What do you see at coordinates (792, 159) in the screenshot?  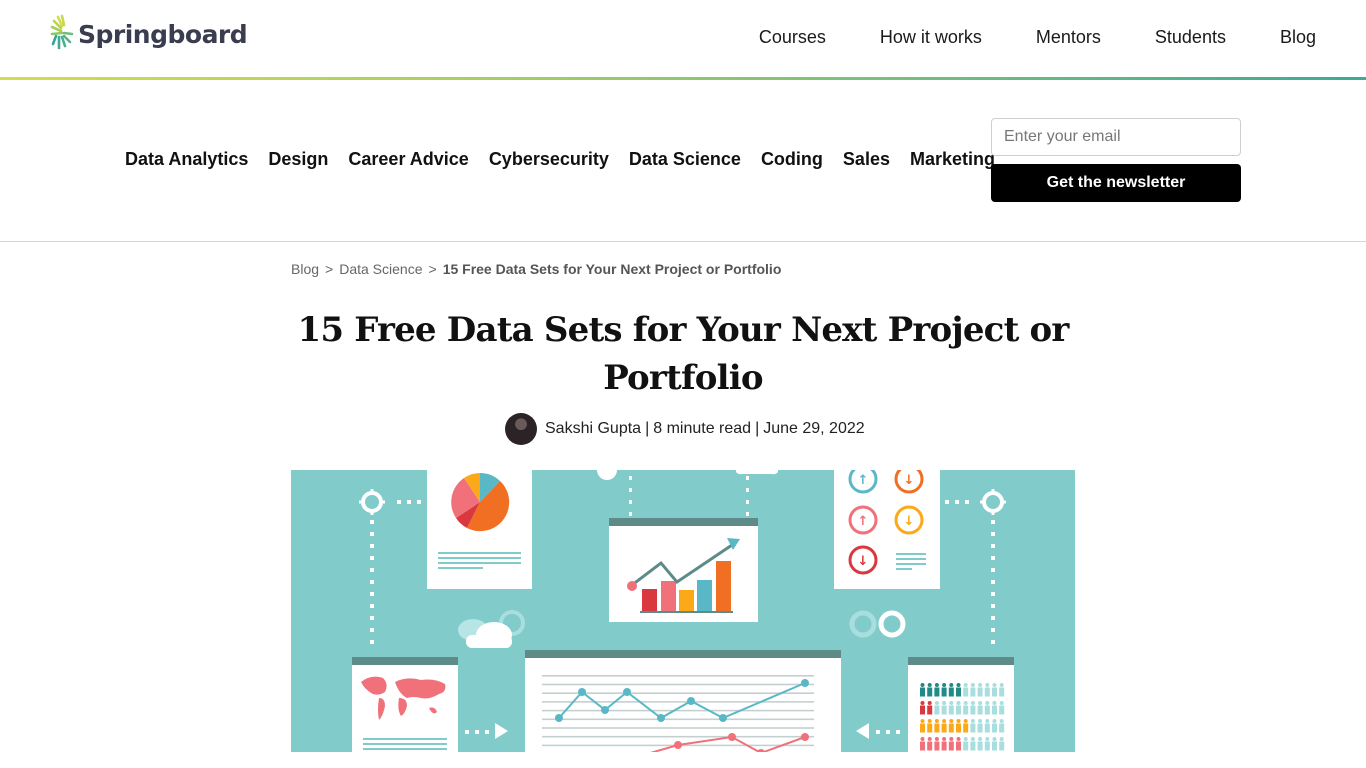 I see `category-coding: Coding` at bounding box center [792, 159].